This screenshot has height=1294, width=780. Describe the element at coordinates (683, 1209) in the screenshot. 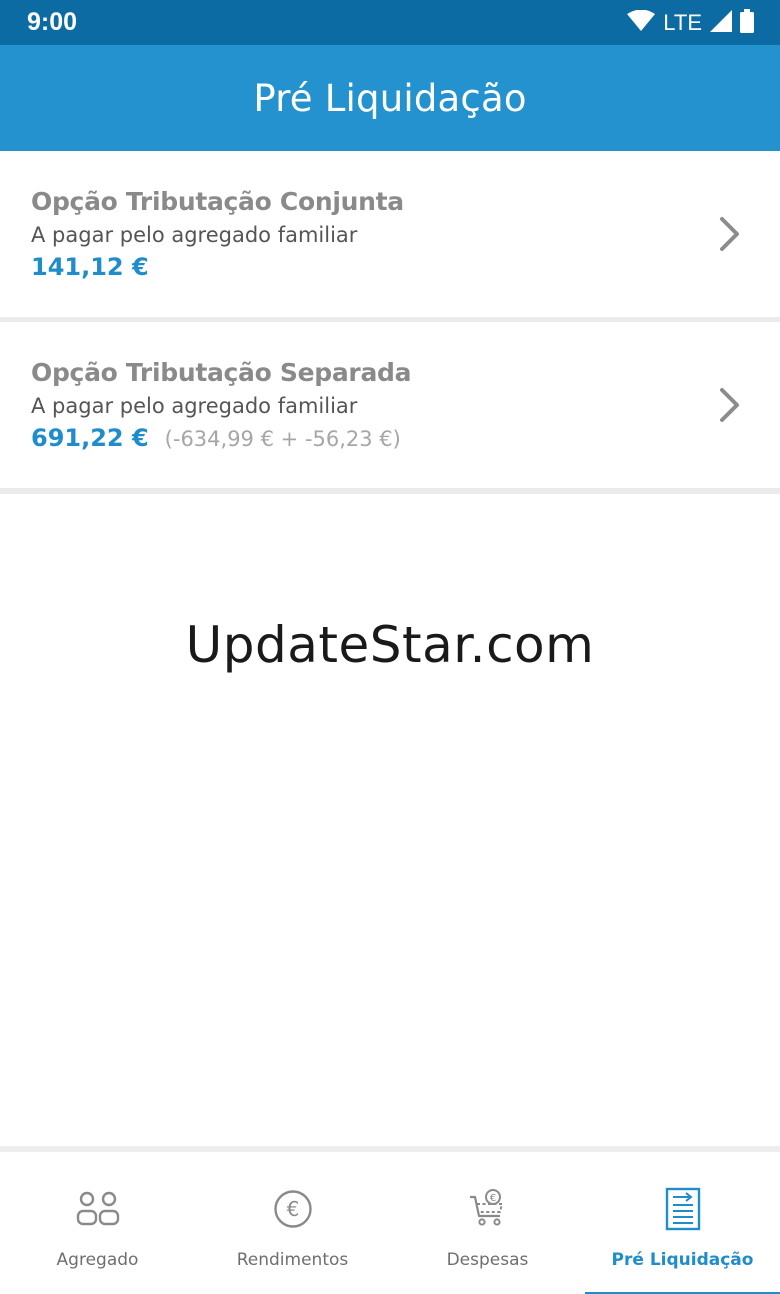

I see `document-arrow-icon` at that location.